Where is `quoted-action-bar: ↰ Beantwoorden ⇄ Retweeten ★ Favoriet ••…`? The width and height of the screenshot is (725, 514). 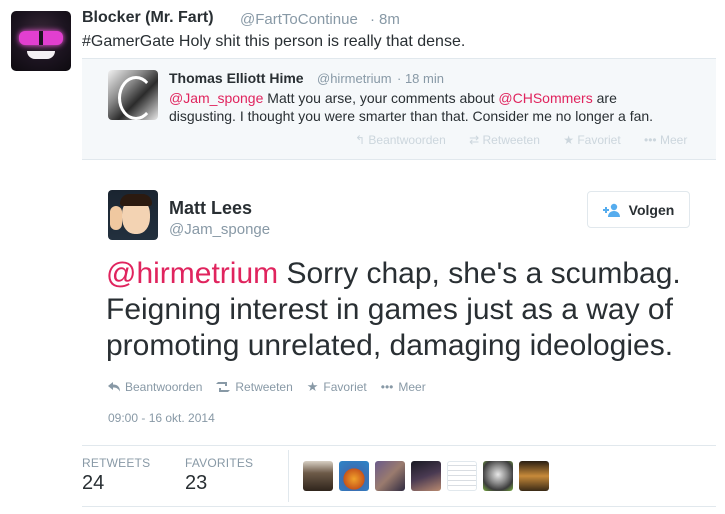
quoted-action-bar: ↰ Beantwoorden ⇄ Retweeten ★ Favoriet ••… is located at coordinates (531, 140).